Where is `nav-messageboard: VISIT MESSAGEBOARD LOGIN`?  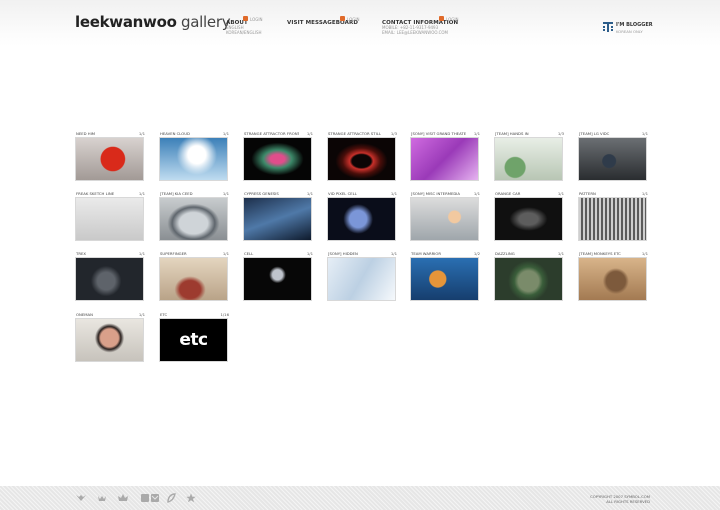 nav-messageboard: VISIT MESSAGEBOARD LOGIN is located at coordinates (323, 21).